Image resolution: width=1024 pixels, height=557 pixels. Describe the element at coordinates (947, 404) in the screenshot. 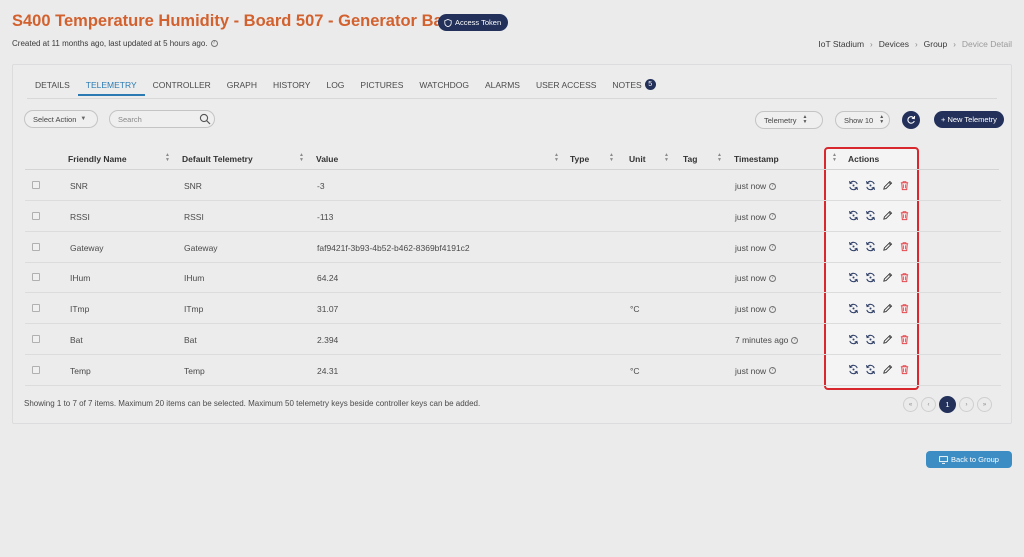

I see `pager-page-1: 1` at that location.